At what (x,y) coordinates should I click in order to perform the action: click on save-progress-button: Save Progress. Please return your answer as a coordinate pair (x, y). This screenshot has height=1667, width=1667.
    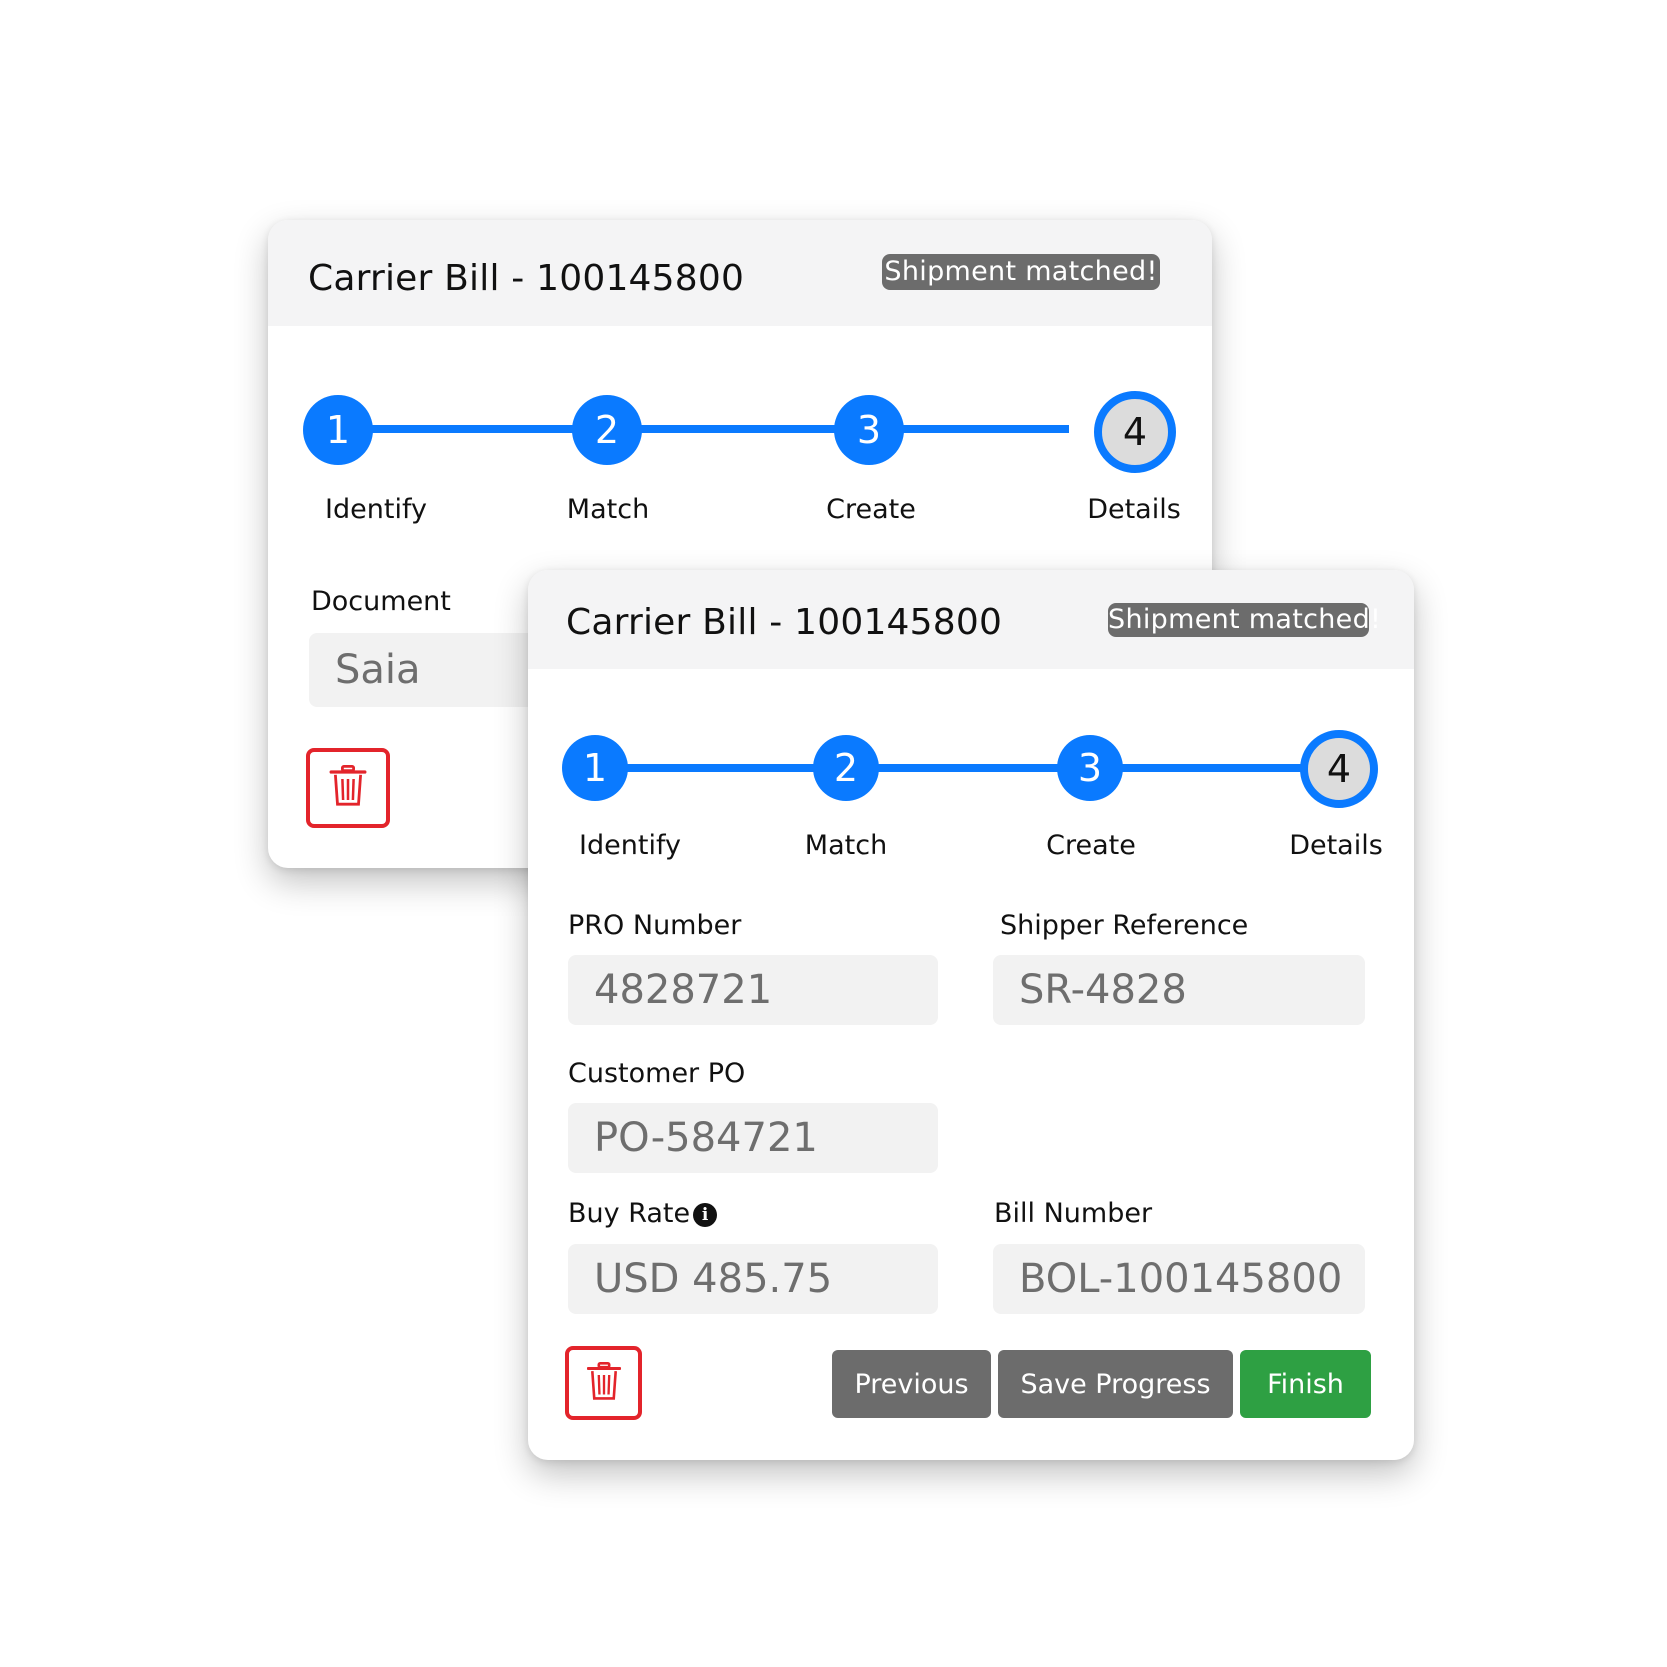
    Looking at the image, I should click on (1115, 1384).